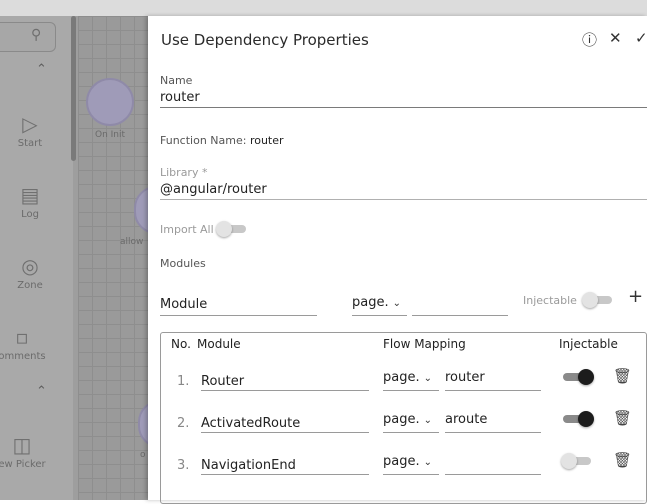 The height and width of the screenshot is (504, 647). Describe the element at coordinates (30, 195) in the screenshot. I see `log-icon: ▤` at that location.